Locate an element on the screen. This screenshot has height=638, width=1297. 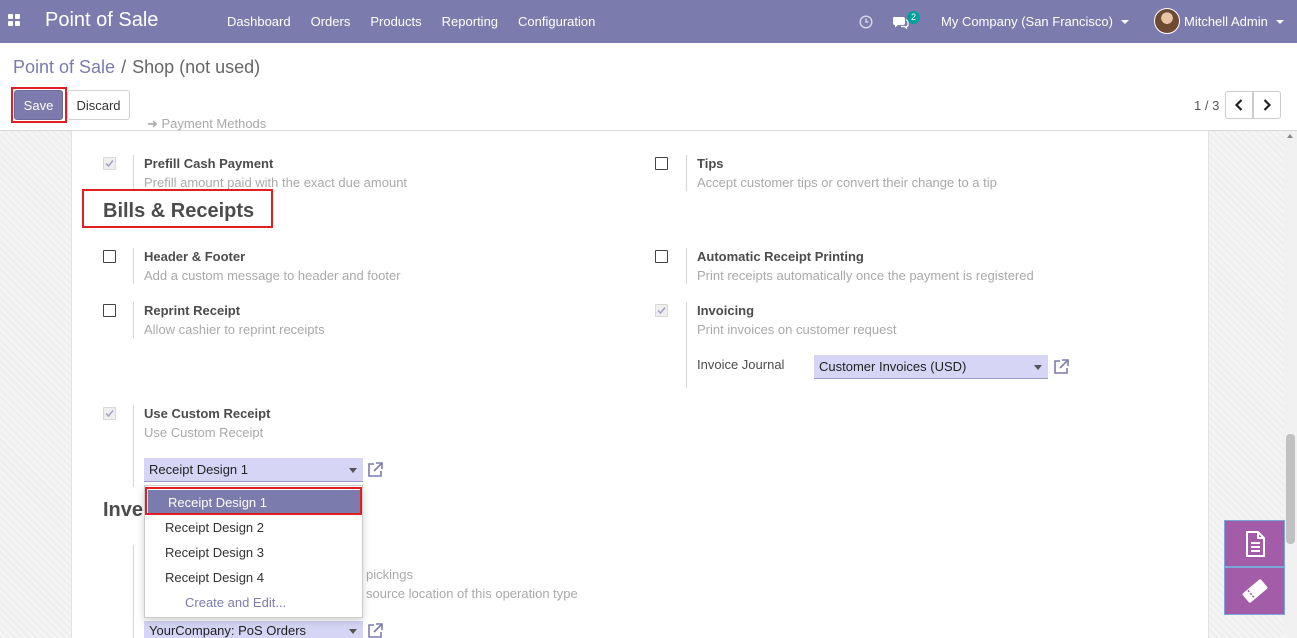
invoice-journal-value: Customer Invoices (USD) is located at coordinates (893, 366).